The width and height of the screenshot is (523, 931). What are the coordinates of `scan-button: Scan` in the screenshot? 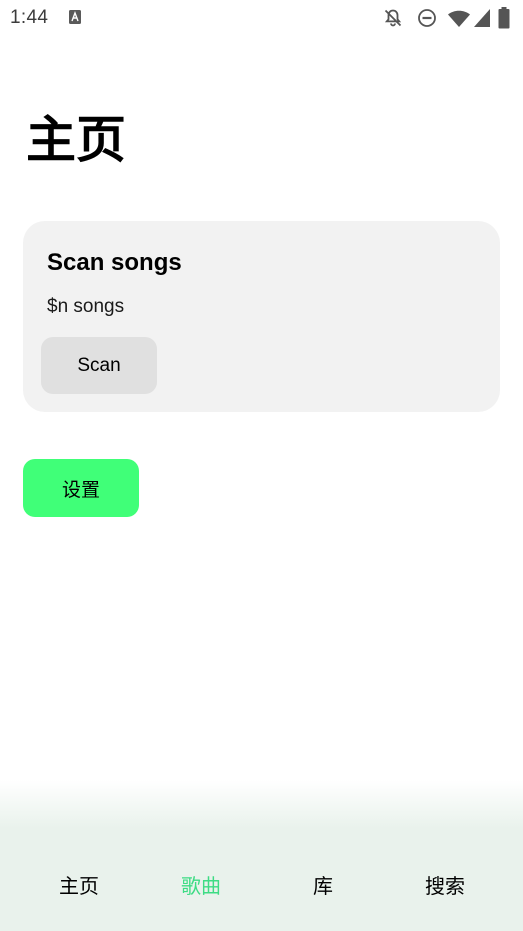 It's located at (99, 365).